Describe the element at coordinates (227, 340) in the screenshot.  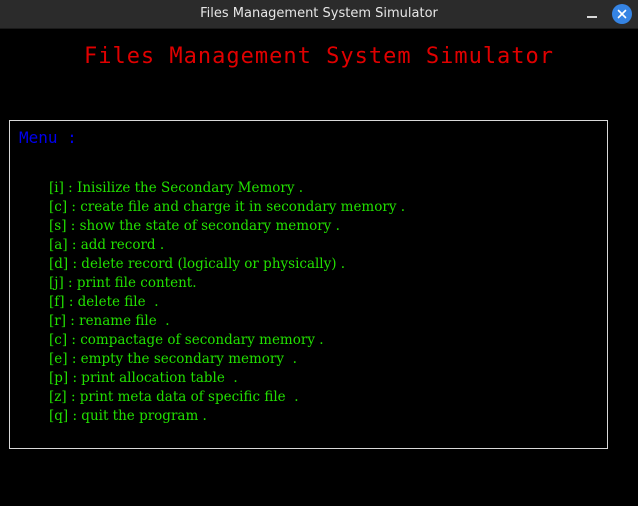
I see `menu-item-compact-memory: [c] : compactage of secondary memory .` at that location.